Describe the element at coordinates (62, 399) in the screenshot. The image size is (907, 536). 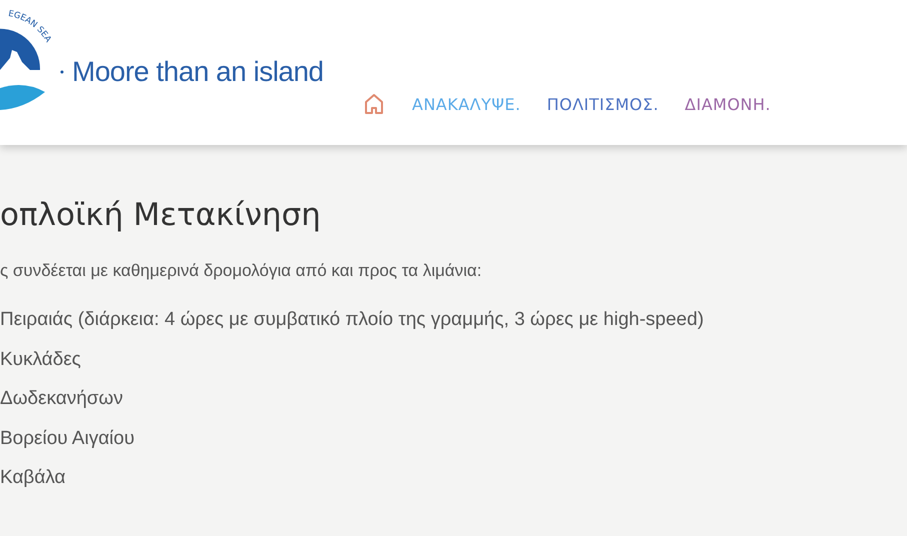
I see `port-item: Δωδεκανήσων` at that location.